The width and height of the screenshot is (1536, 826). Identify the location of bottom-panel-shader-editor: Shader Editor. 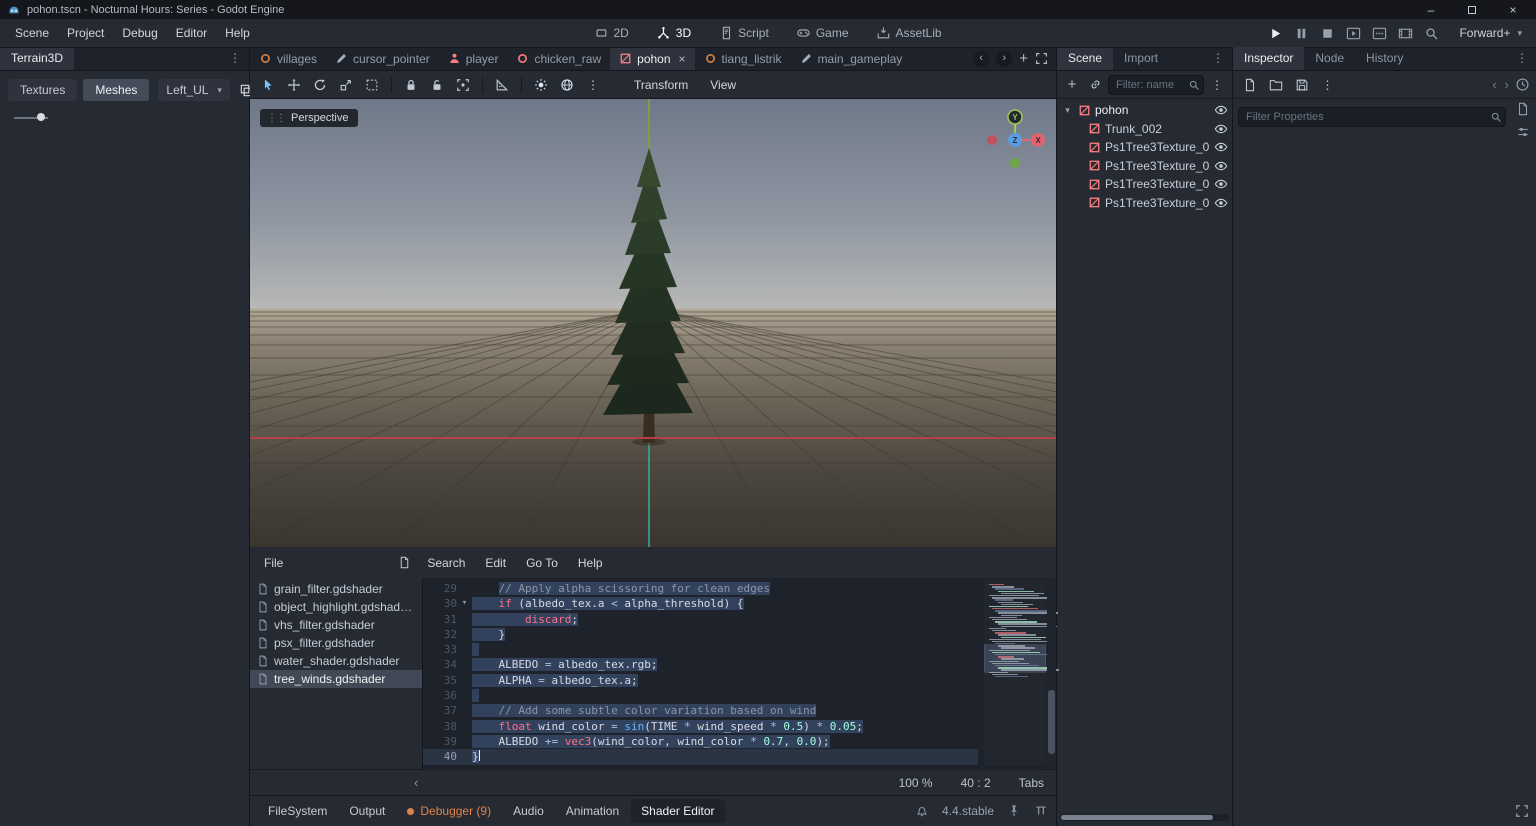
(678, 811).